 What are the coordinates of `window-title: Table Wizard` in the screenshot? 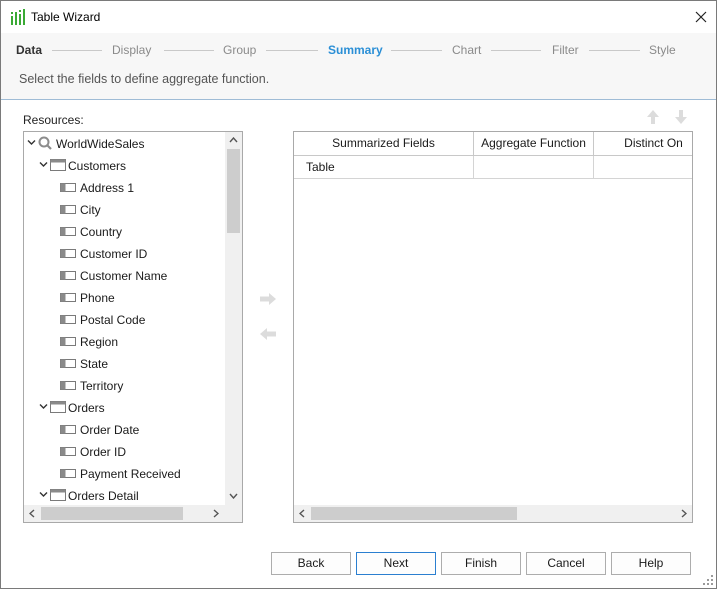 It's located at (66, 17).